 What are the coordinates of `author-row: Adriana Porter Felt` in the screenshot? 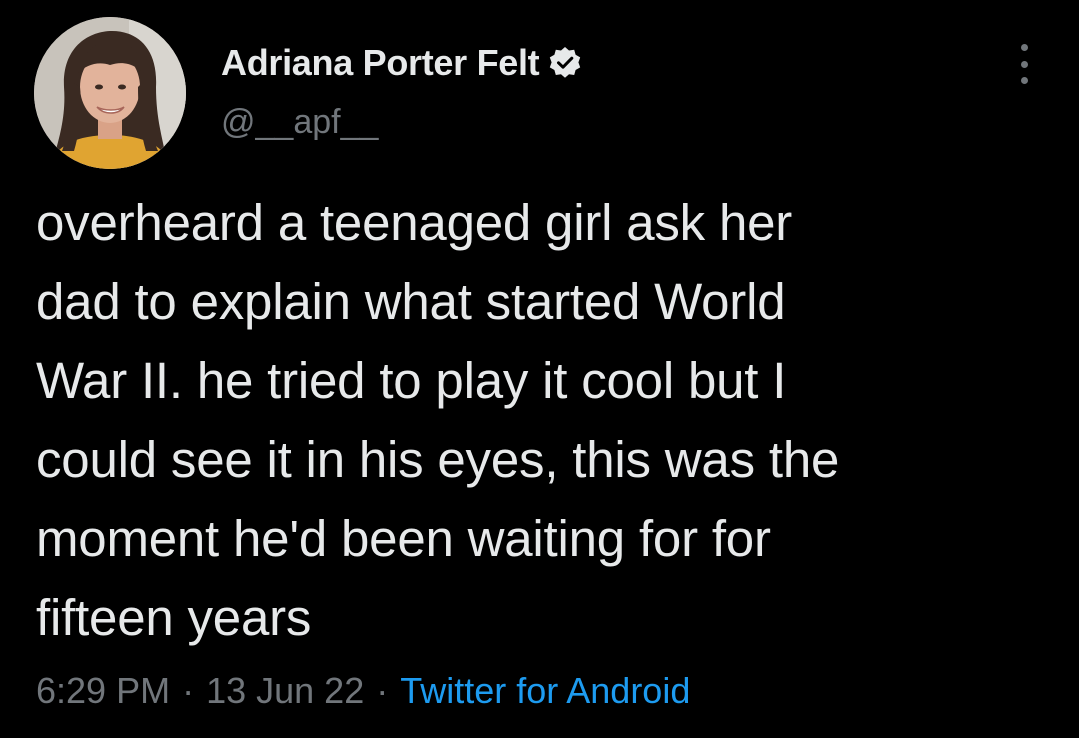 It's located at (402, 63).